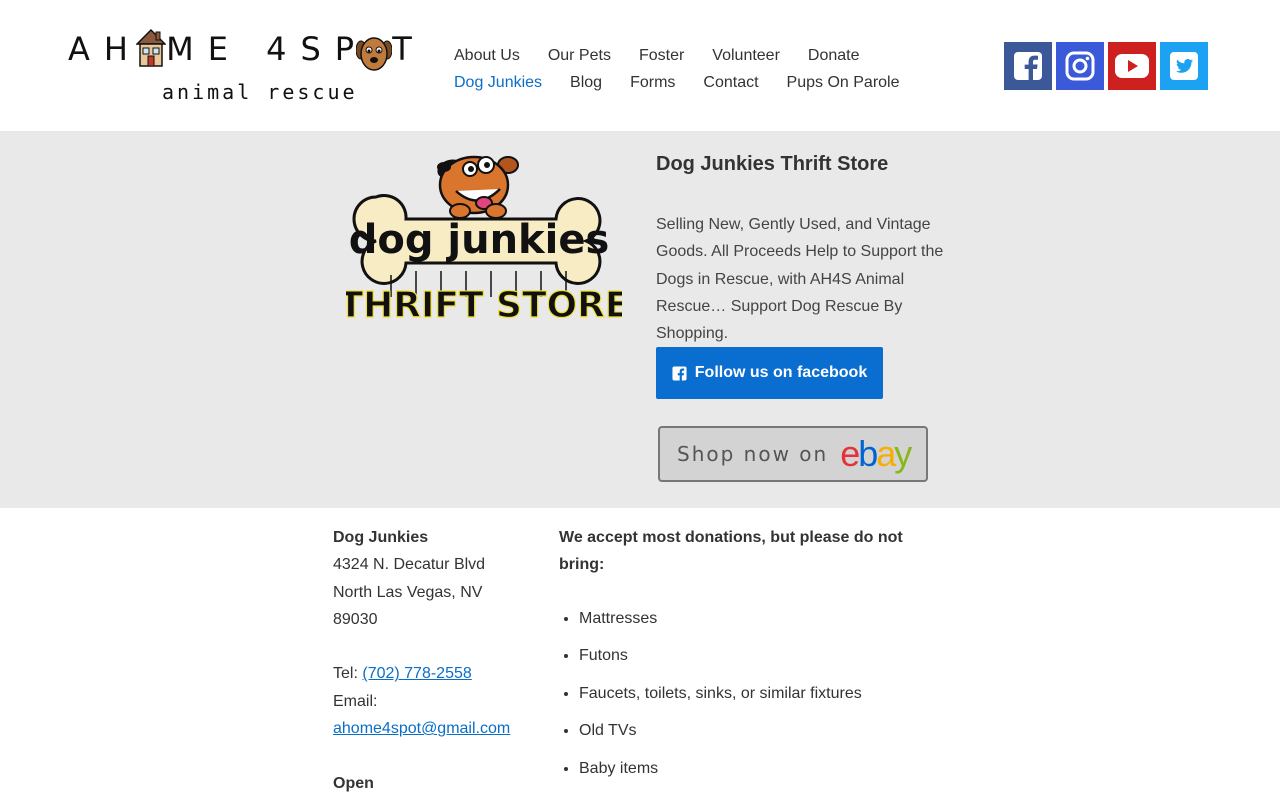 This screenshot has height=800, width=1280. Describe the element at coordinates (381, 537) in the screenshot. I see `store-name: Dog Junkies` at that location.